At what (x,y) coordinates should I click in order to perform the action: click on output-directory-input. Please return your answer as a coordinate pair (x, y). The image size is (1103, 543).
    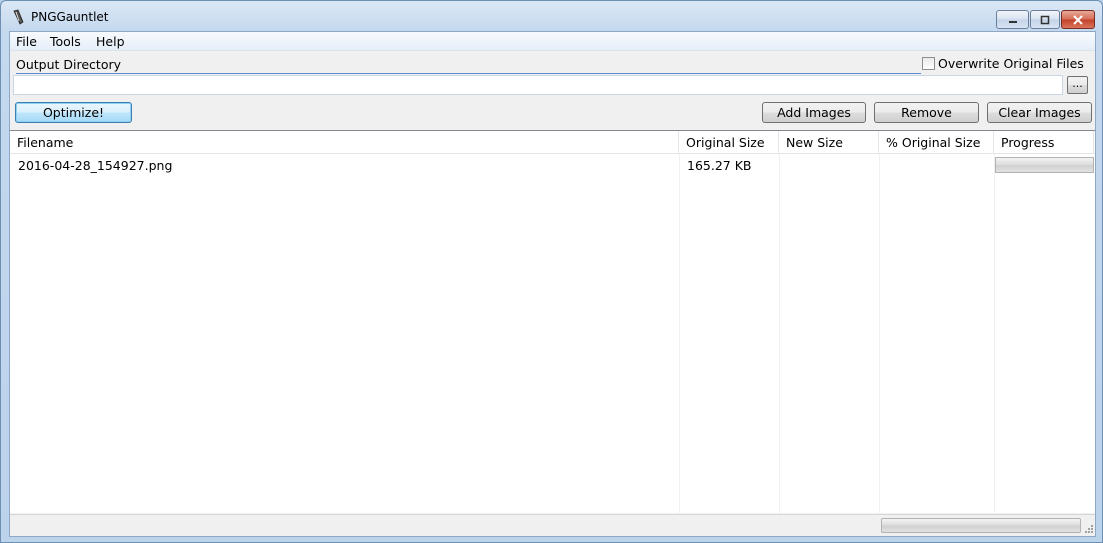
    Looking at the image, I should click on (538, 85).